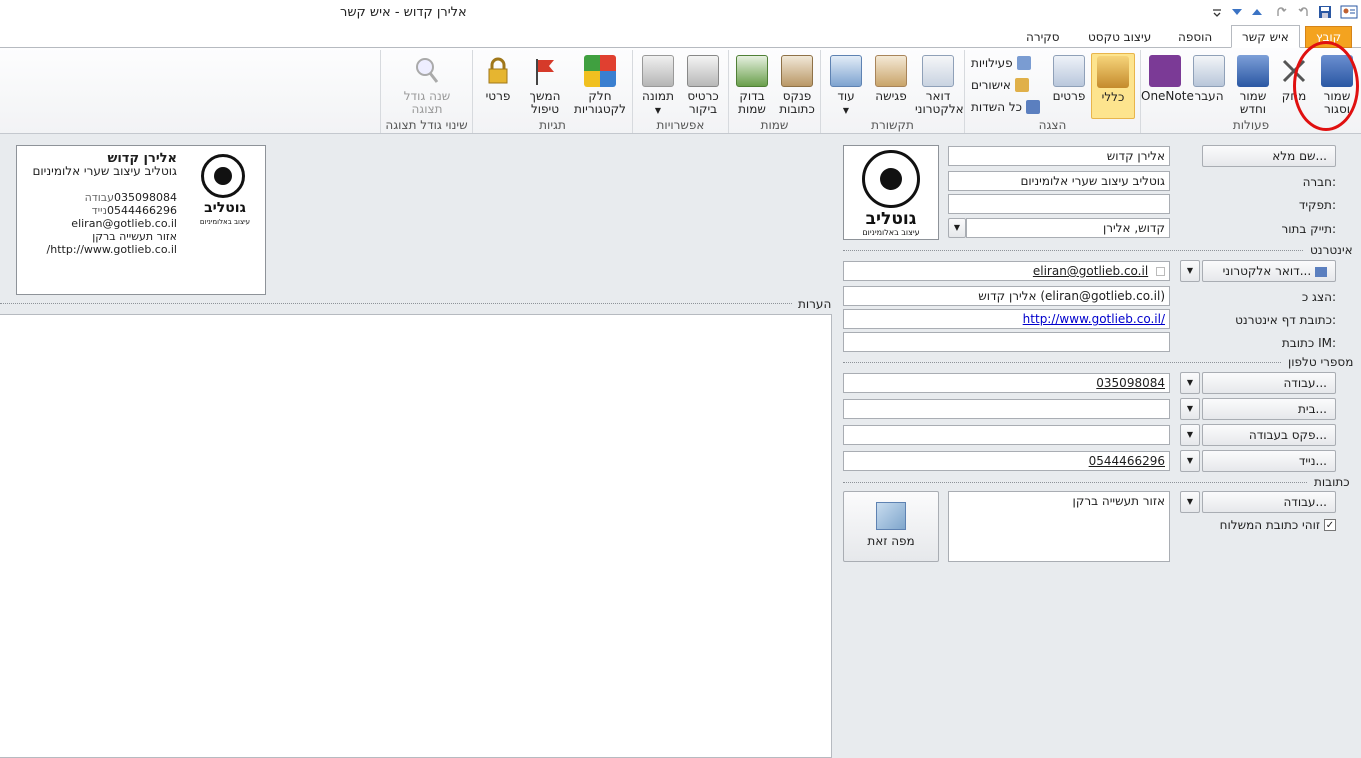 The image size is (1361, 758). Describe the element at coordinates (124, 223) in the screenshot. I see `card-email: eliran@gotlieb.co.il` at that location.